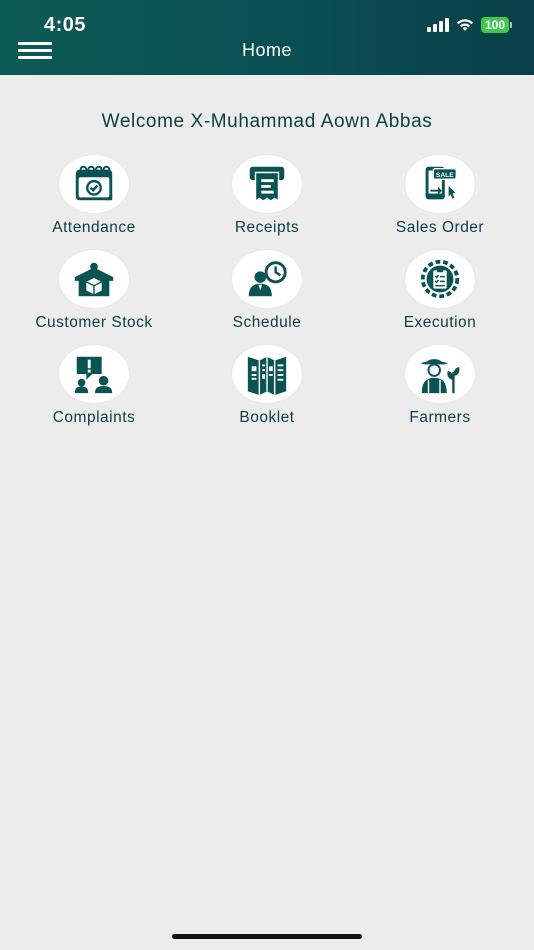 Image resolution: width=534 pixels, height=950 pixels. What do you see at coordinates (93, 375) in the screenshot?
I see `complaint-speech-icon` at bounding box center [93, 375].